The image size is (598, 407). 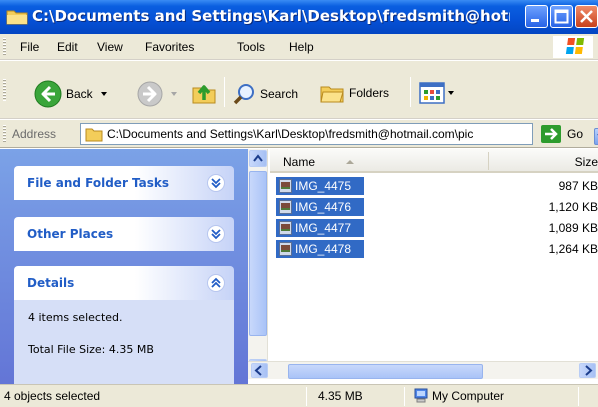 I want to click on close-button, so click(x=586, y=16).